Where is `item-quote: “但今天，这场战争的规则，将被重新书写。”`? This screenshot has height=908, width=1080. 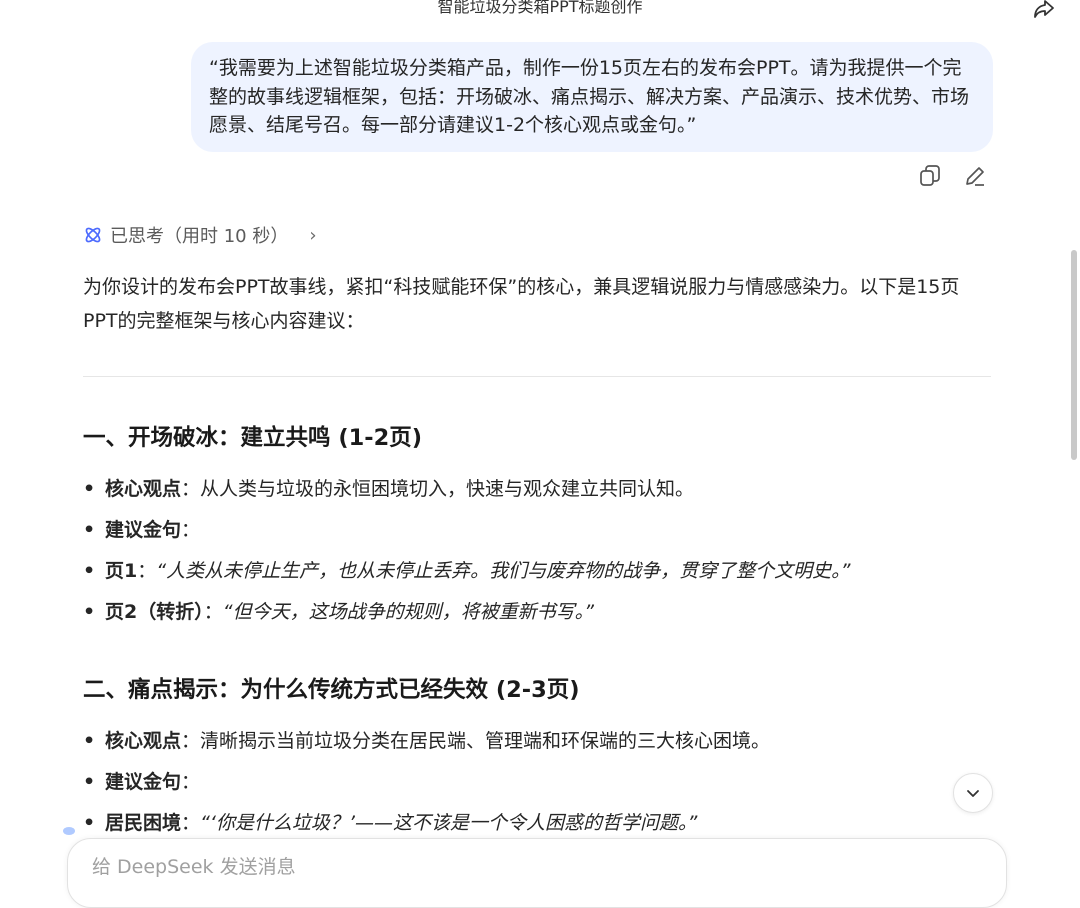
item-quote: “但今天，这场战争的规则，将被重新书写。” is located at coordinates (408, 612).